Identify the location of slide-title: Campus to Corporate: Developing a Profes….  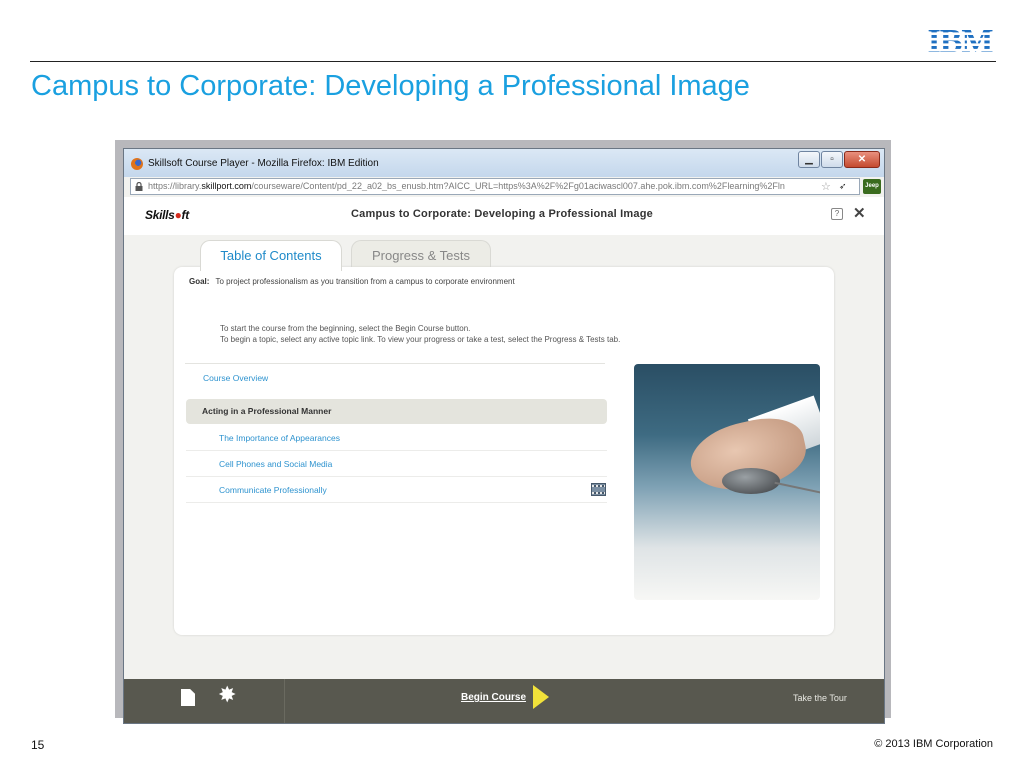
(390, 86).